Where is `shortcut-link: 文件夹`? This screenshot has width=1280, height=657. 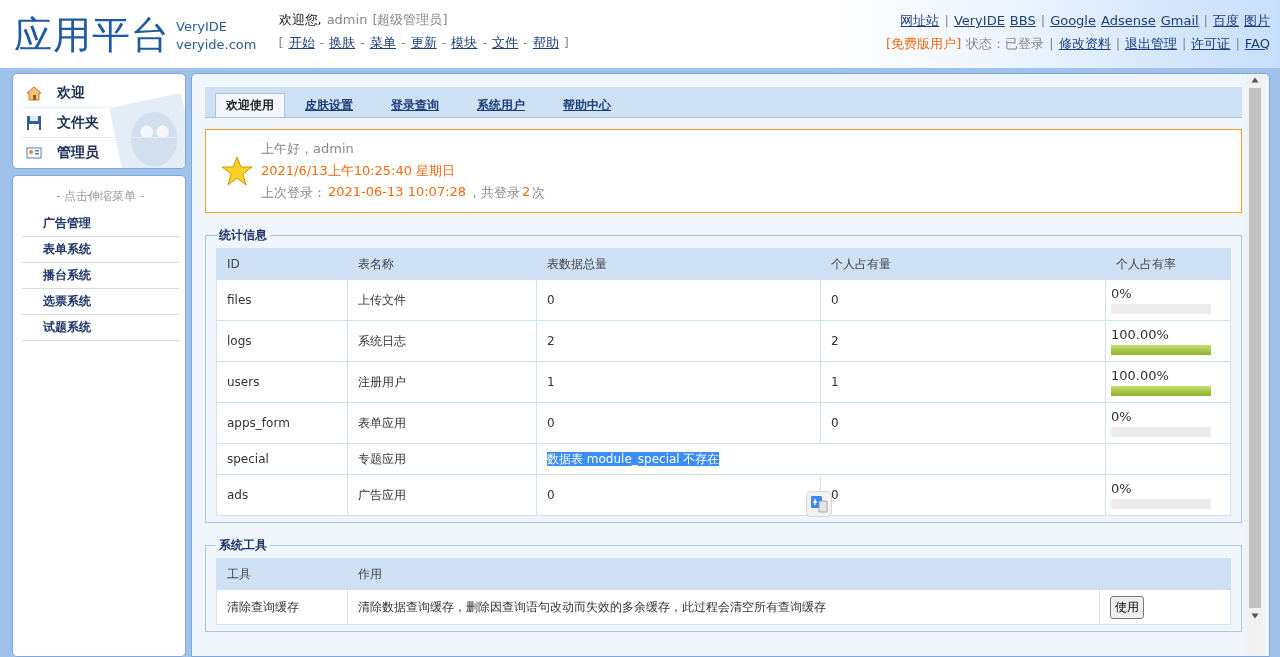
shortcut-link: 文件夹 is located at coordinates (78, 122).